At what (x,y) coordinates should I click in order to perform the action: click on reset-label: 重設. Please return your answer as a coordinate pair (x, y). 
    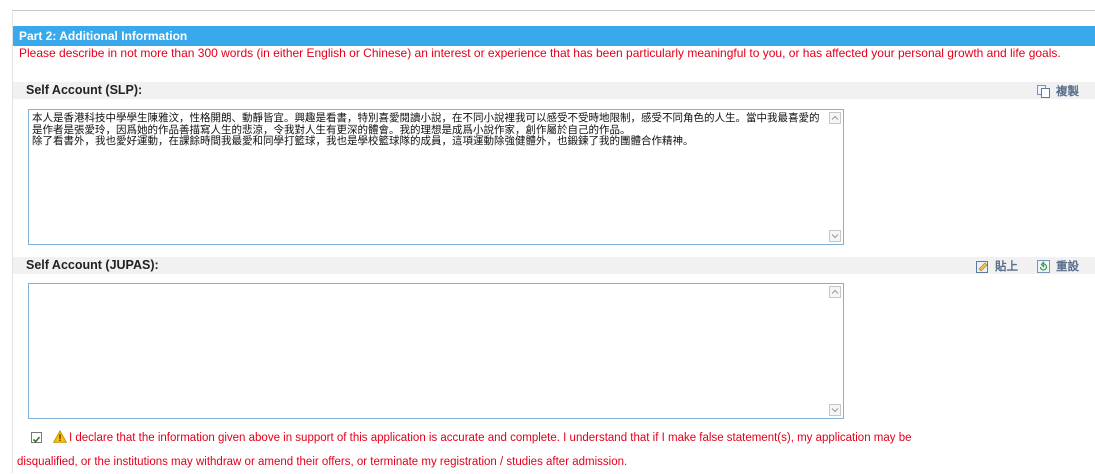
    Looking at the image, I should click on (1067, 267).